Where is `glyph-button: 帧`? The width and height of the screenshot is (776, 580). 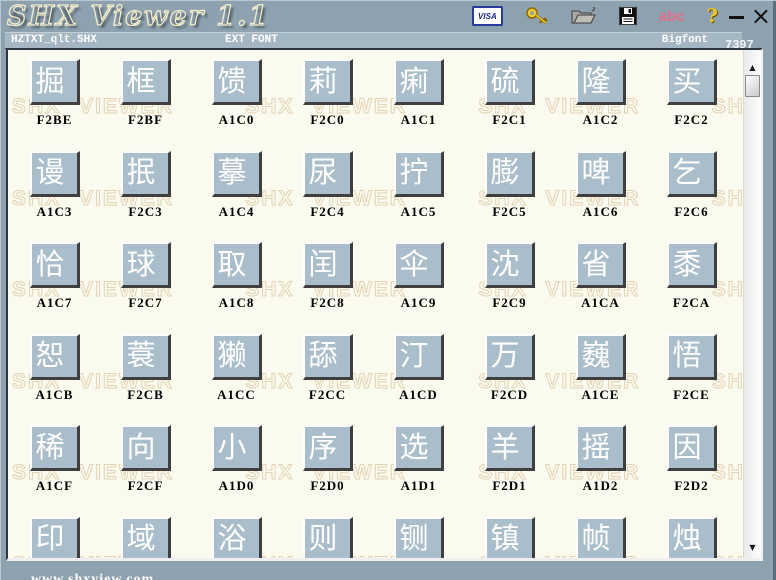 glyph-button: 帧 is located at coordinates (600, 537).